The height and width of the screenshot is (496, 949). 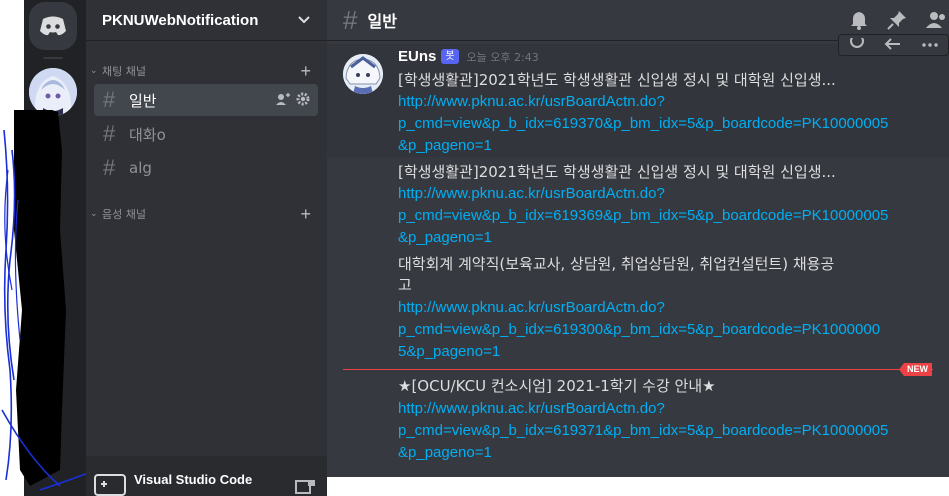 I want to click on message-header: EUns 봇 오늘 오후 2:43, so click(x=468, y=56).